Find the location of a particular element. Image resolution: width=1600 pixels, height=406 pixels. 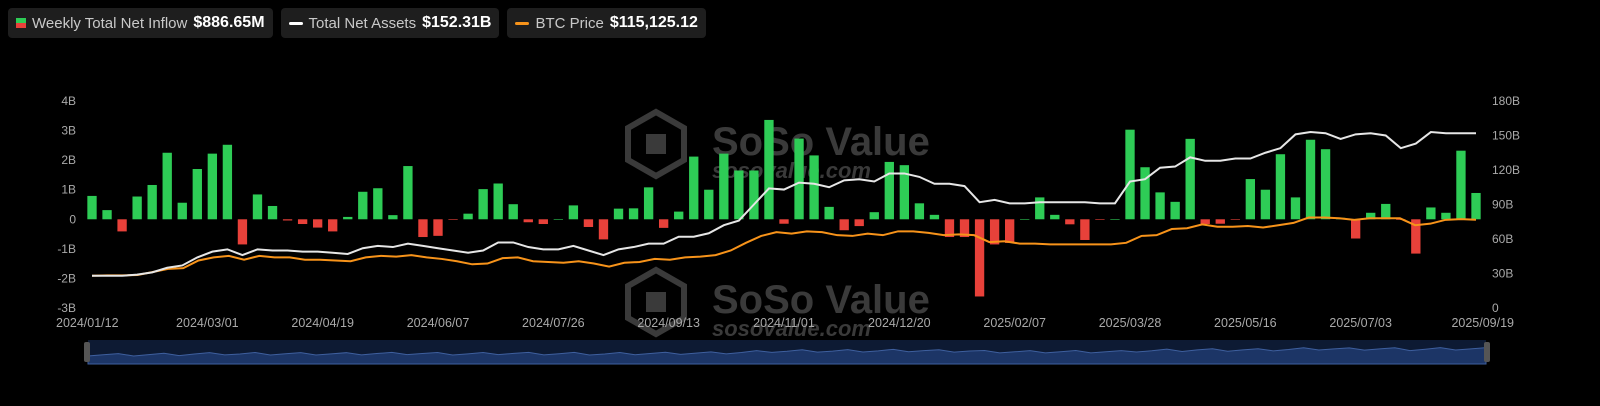

x-tick-label: 2024/03/01 is located at coordinates (207, 323).